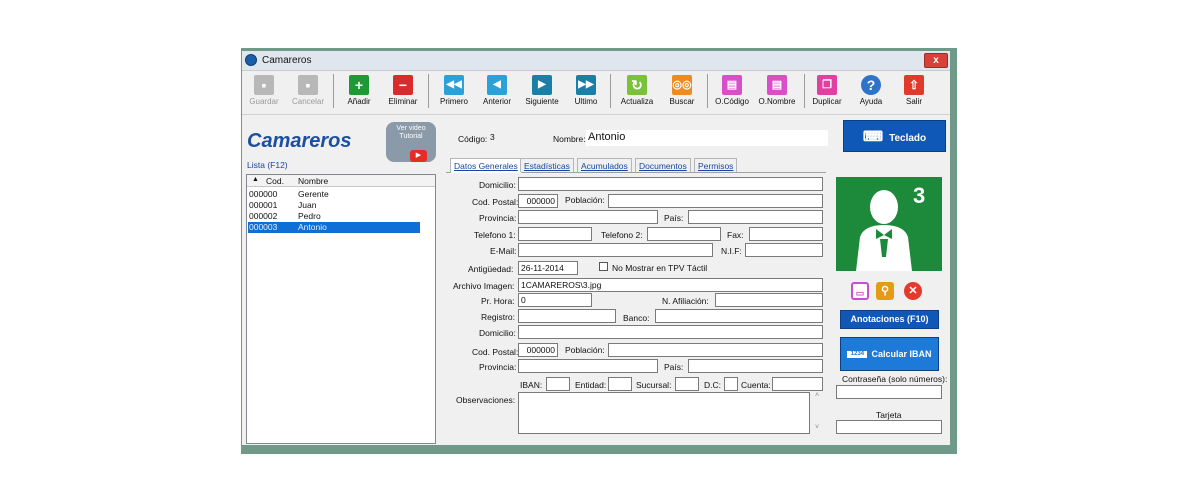 The height and width of the screenshot is (500, 1200). What do you see at coordinates (334, 227) in the screenshot?
I see `list-item-selected: 000003 Antonio` at bounding box center [334, 227].